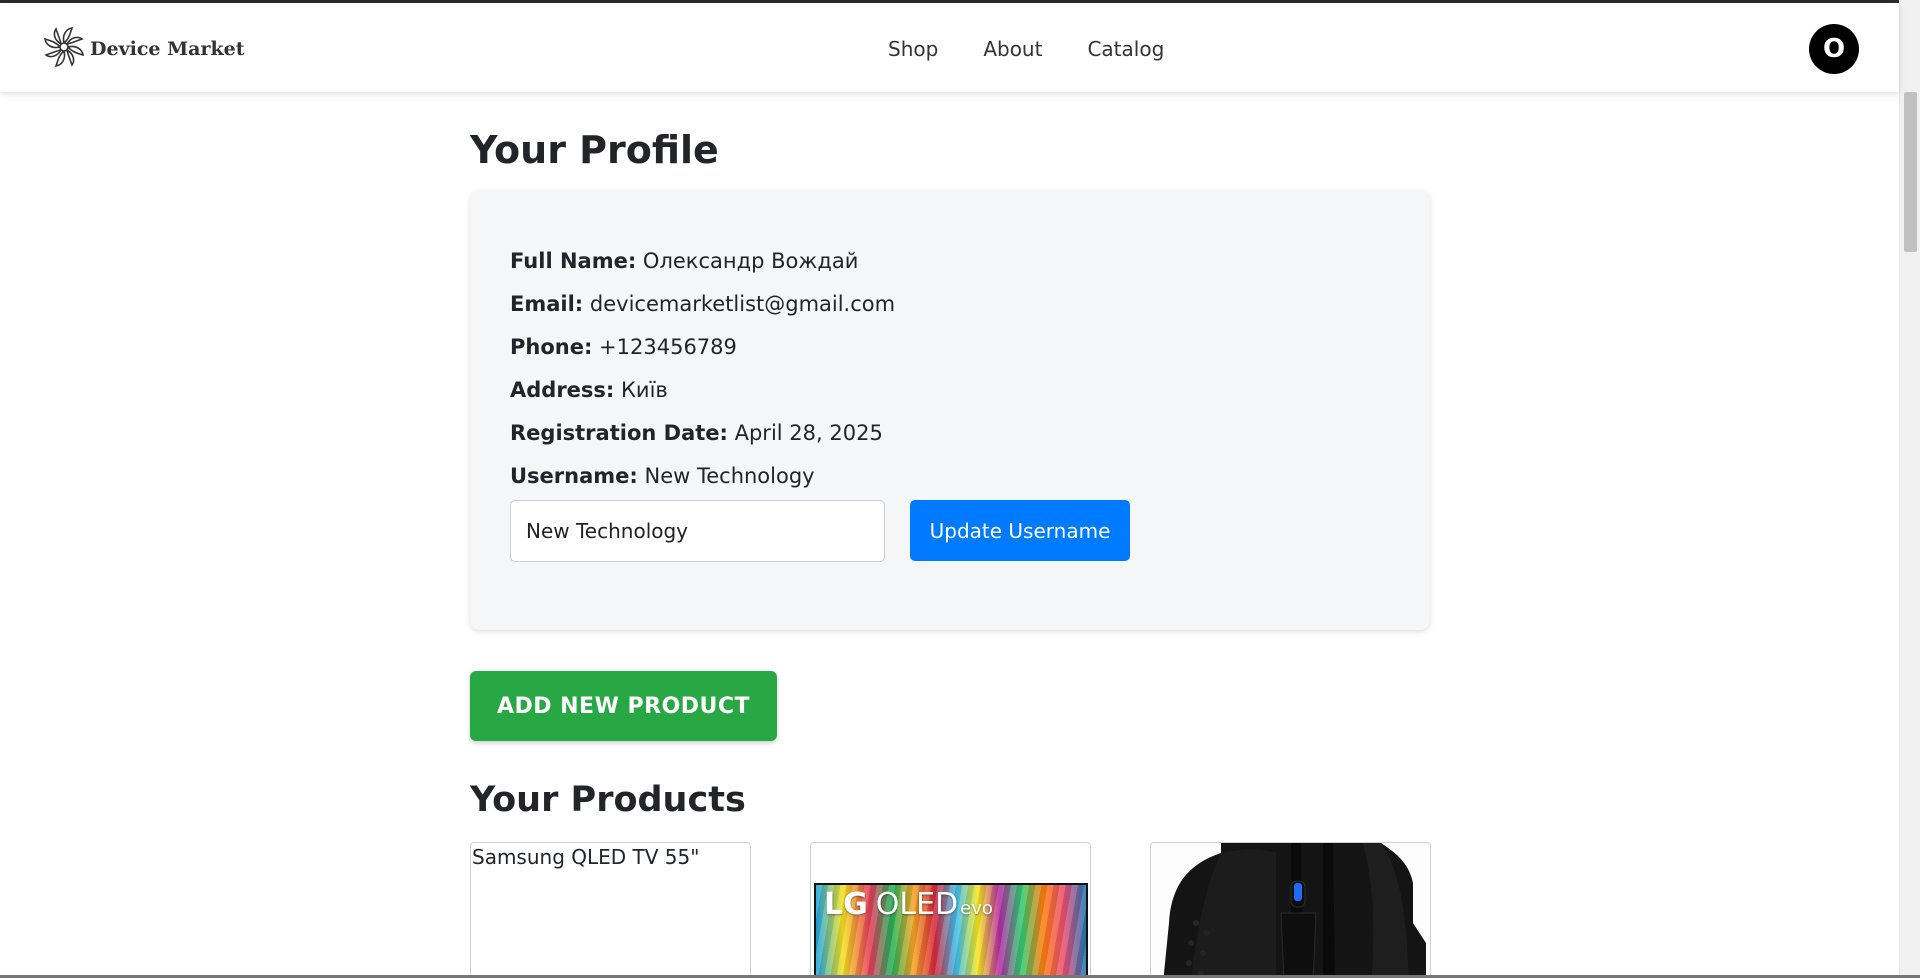 Image resolution: width=1920 pixels, height=978 pixels. Describe the element at coordinates (562, 390) in the screenshot. I see `field-label: Address:` at that location.